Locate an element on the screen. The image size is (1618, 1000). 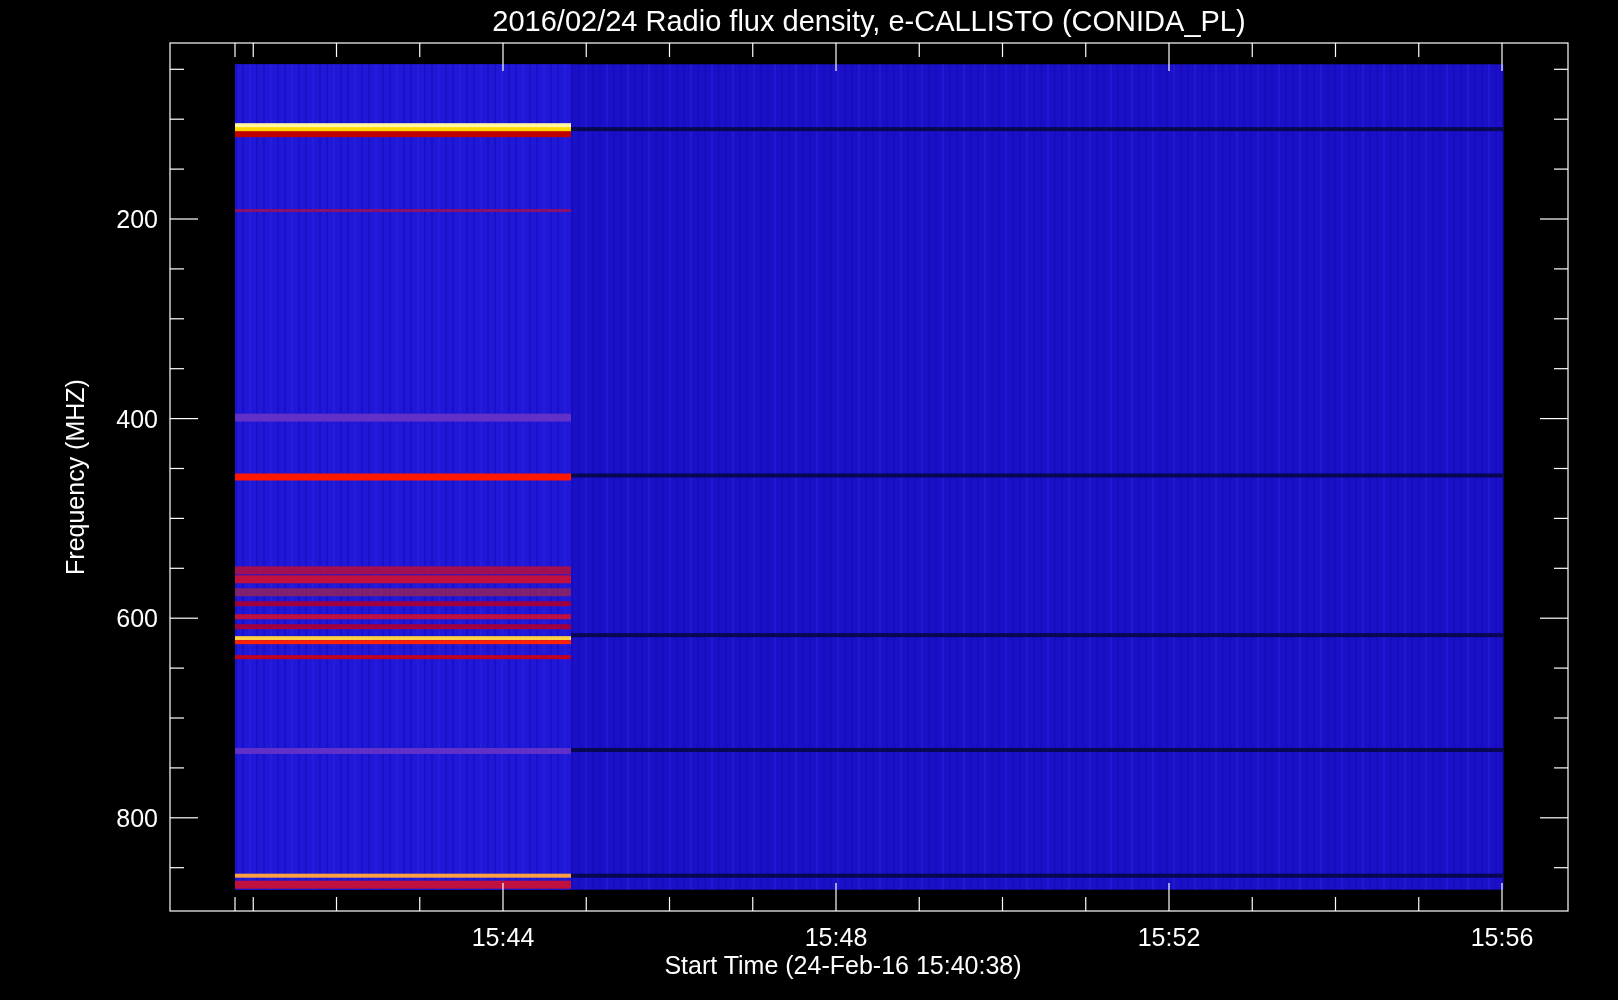
y-tick-label: 600 is located at coordinates (137, 618).